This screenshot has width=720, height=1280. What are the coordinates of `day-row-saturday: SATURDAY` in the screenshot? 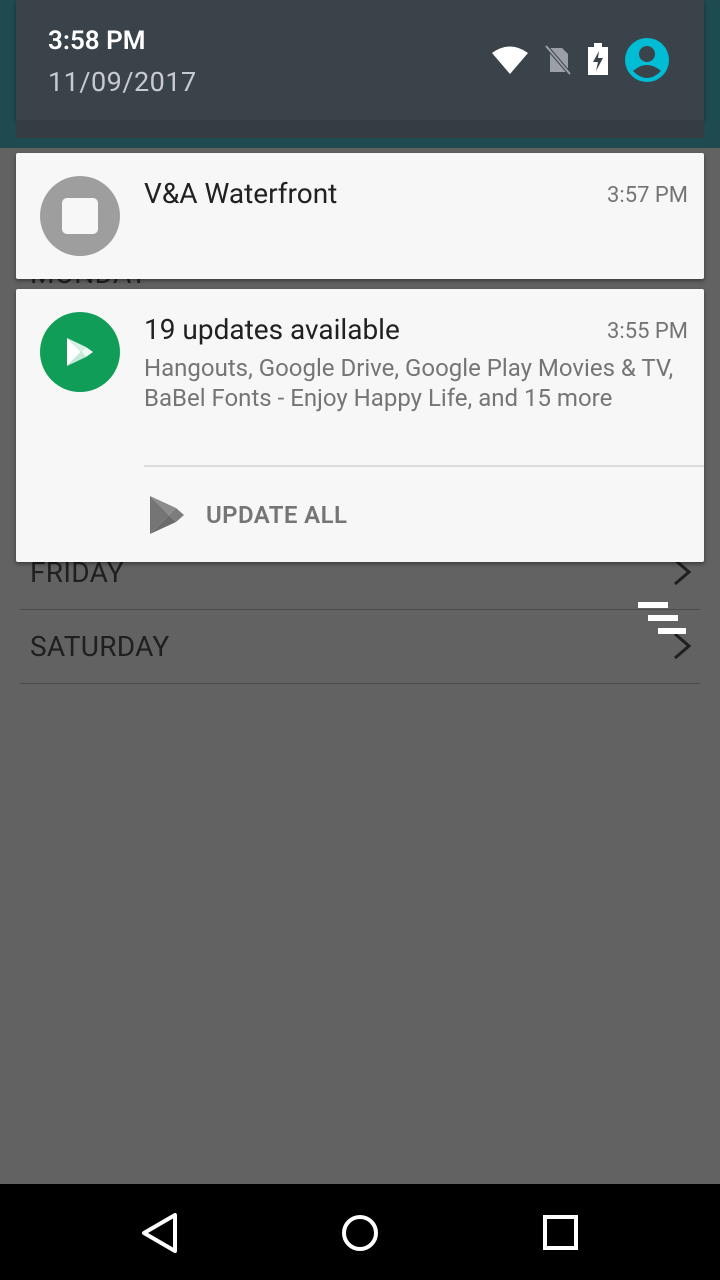 It's located at (360, 646).